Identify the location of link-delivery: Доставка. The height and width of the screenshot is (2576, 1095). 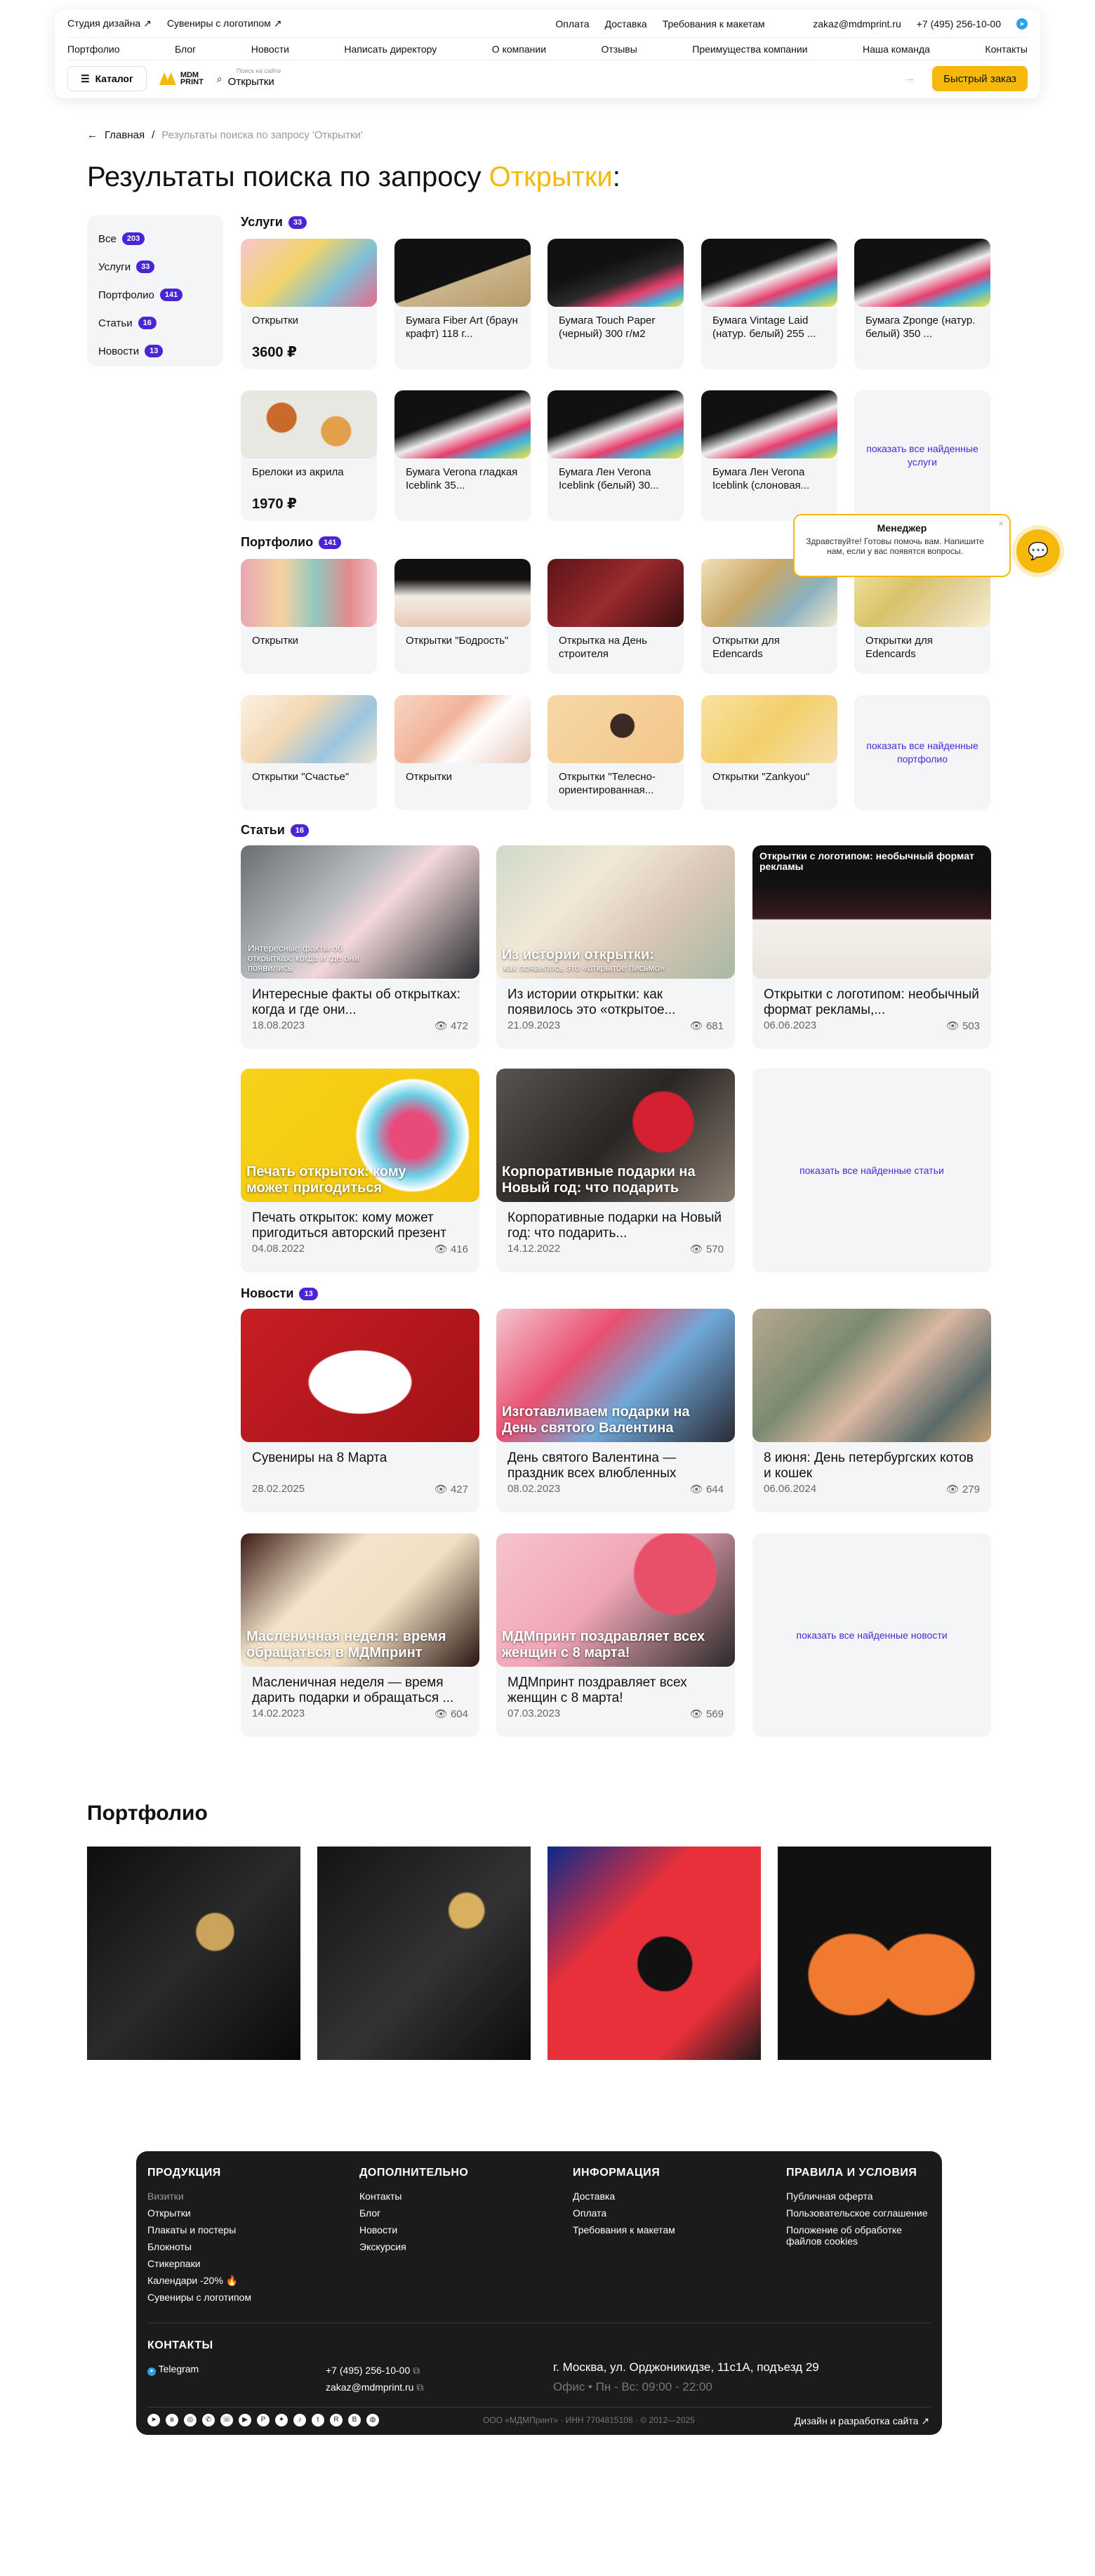
(626, 23).